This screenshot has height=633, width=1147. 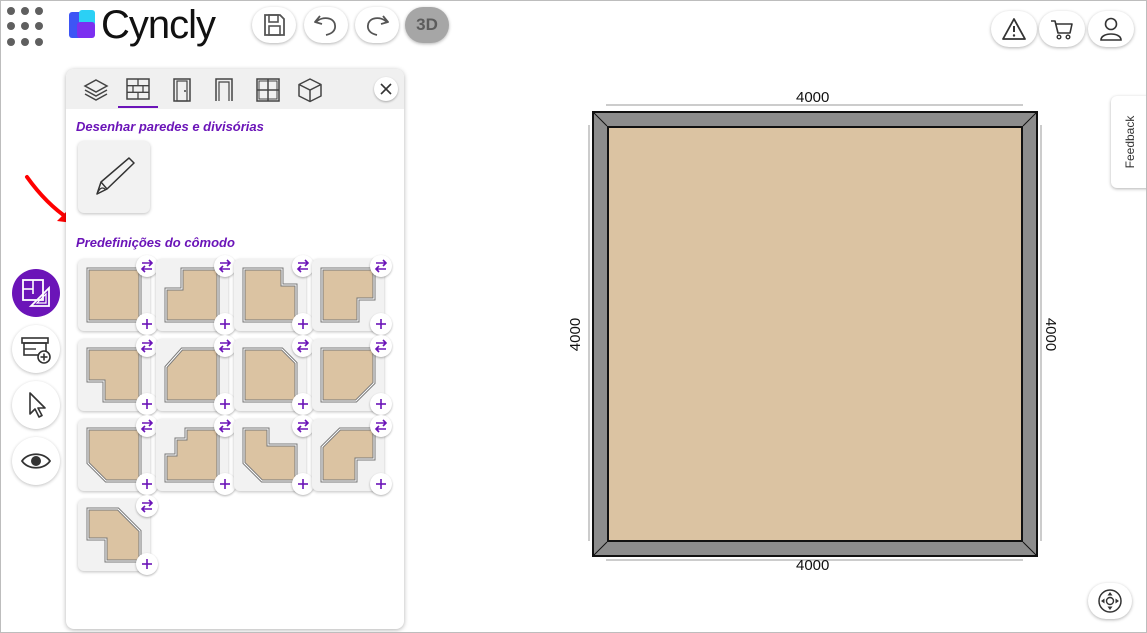 I want to click on feedback-tab: Feedback, so click(x=1128, y=142).